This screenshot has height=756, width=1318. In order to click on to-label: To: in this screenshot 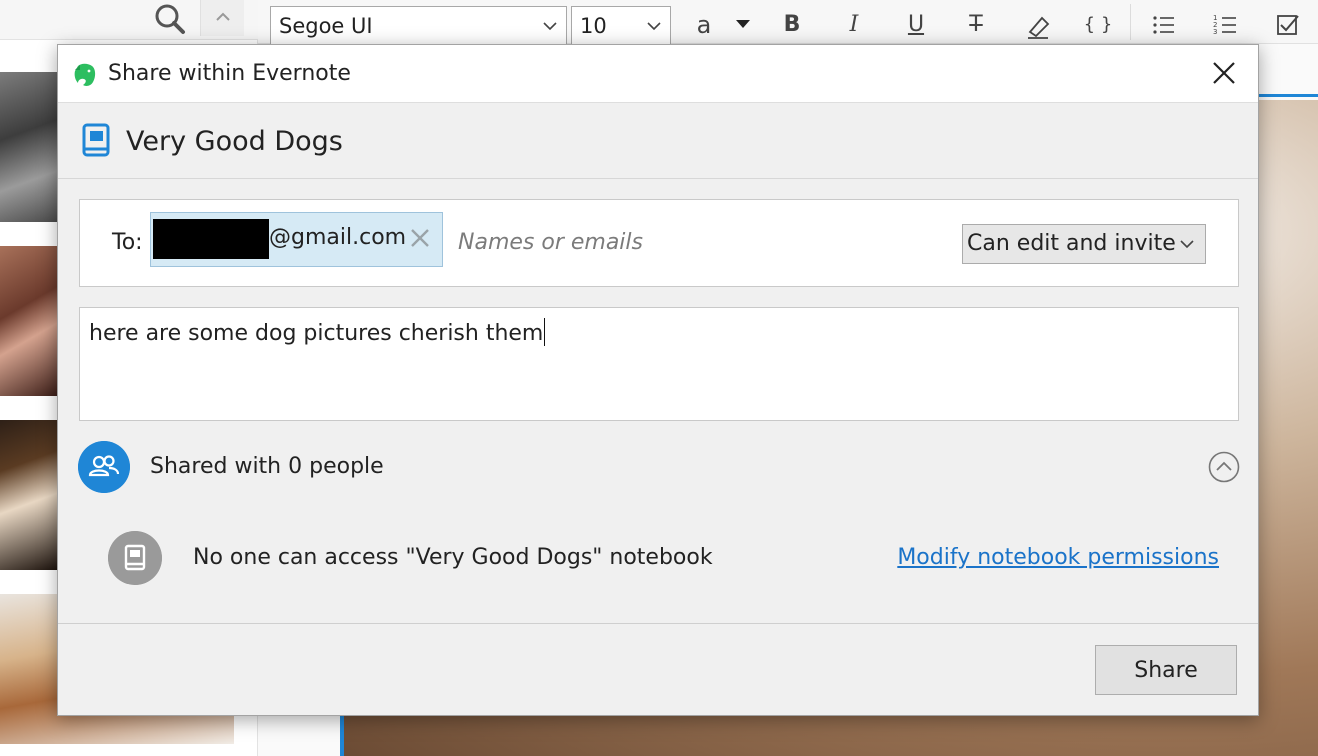, I will do `click(127, 242)`.